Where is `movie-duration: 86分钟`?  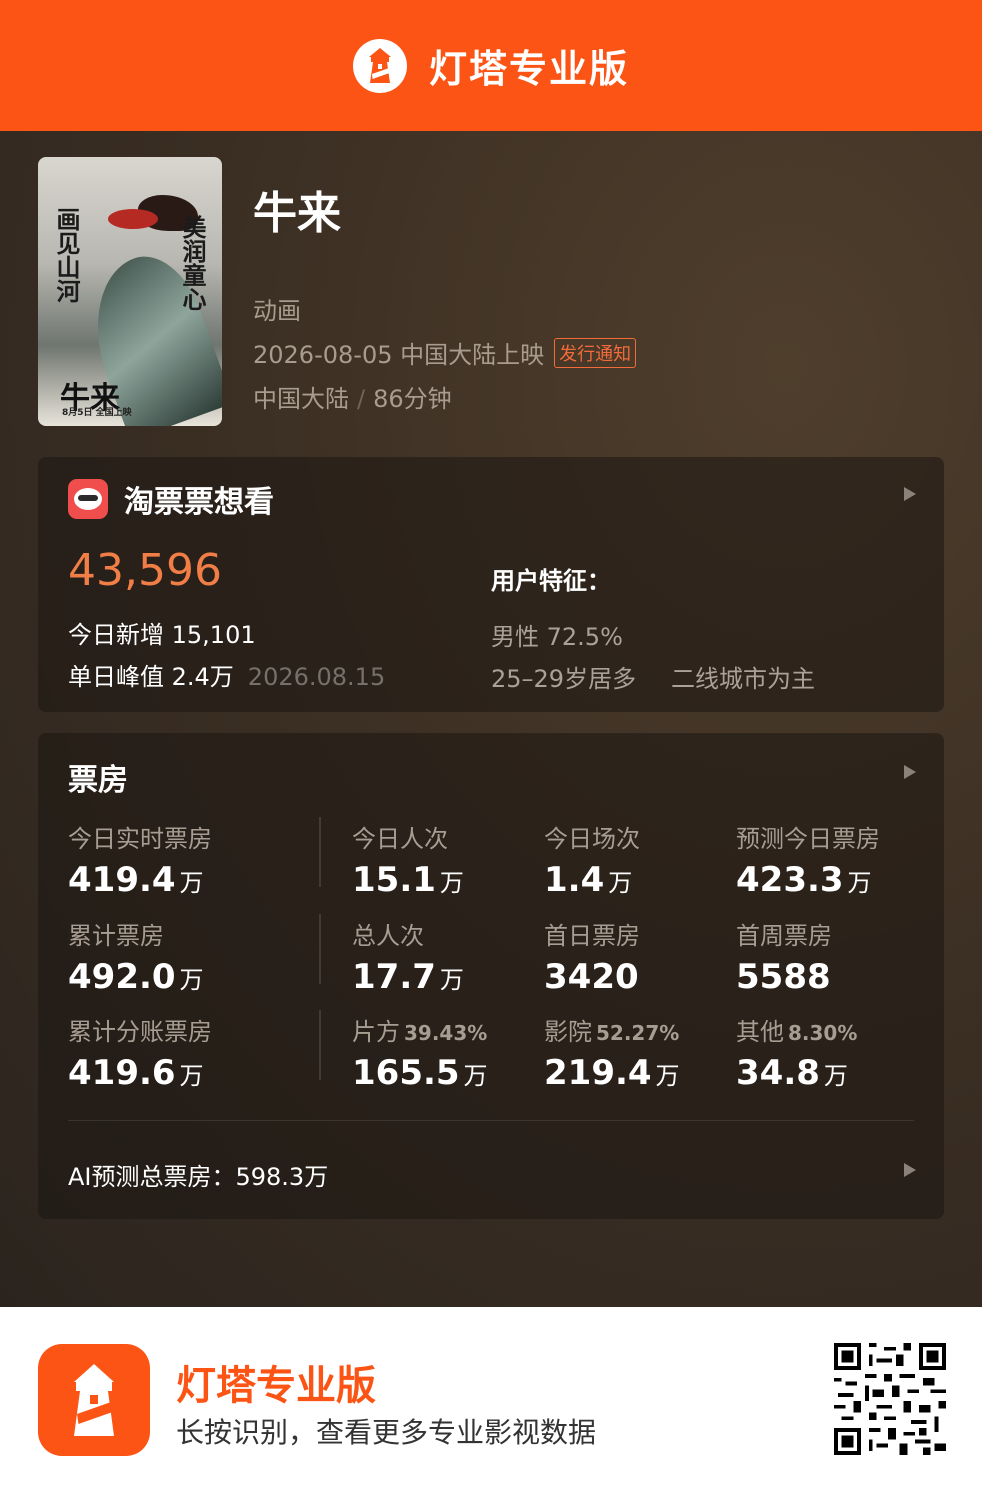
movie-duration: 86分钟 is located at coordinates (412, 399).